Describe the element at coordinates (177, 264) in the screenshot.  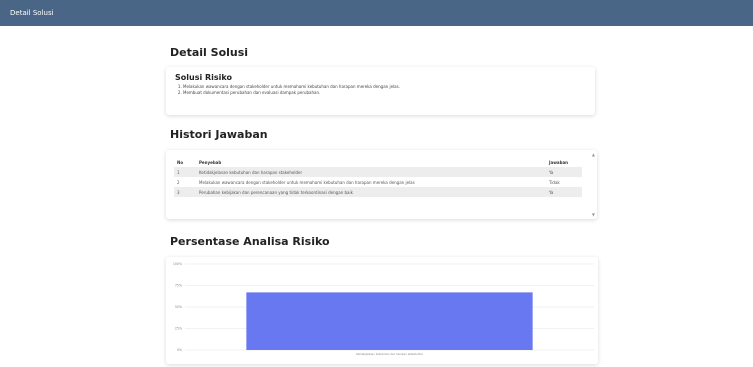
I see `y-tick-label: 100%` at that location.